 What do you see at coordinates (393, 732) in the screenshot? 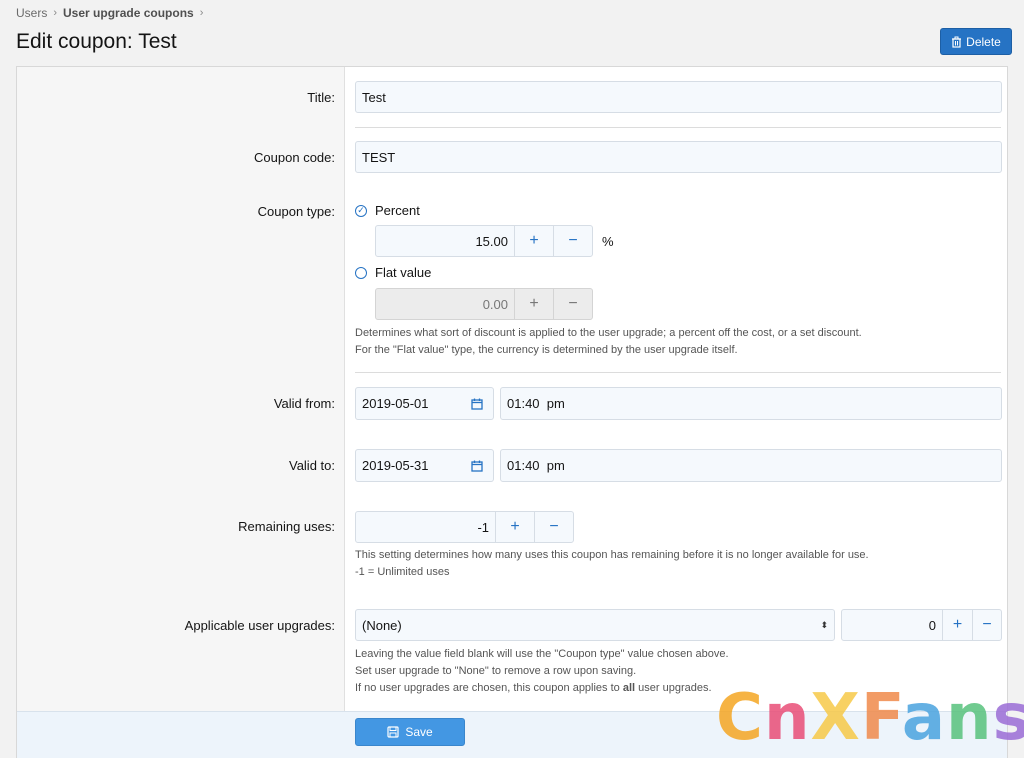
I see `save-icon` at bounding box center [393, 732].